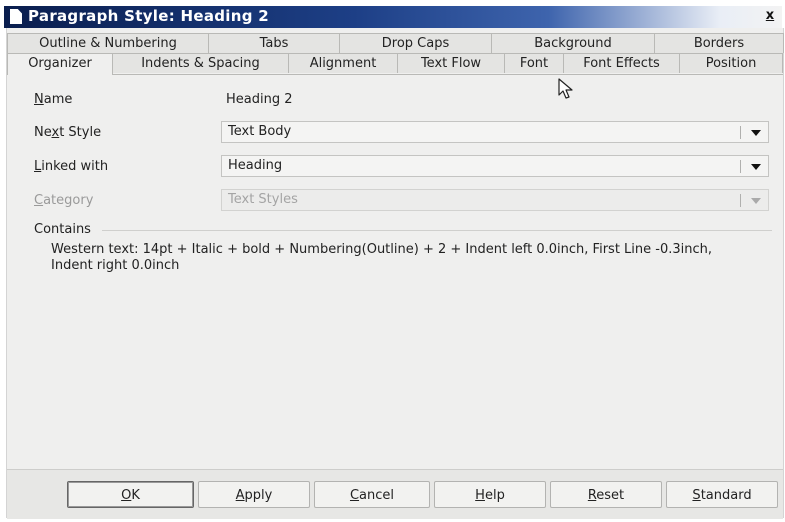 The image size is (785, 522). Describe the element at coordinates (437, 230) in the screenshot. I see `contains-divider` at that location.